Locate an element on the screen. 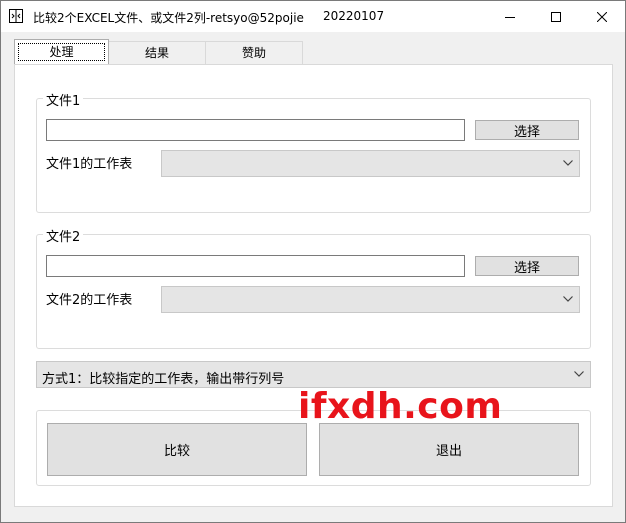 This screenshot has height=523, width=626. file2-sheet-label: 文件2的工作表 is located at coordinates (89, 300).